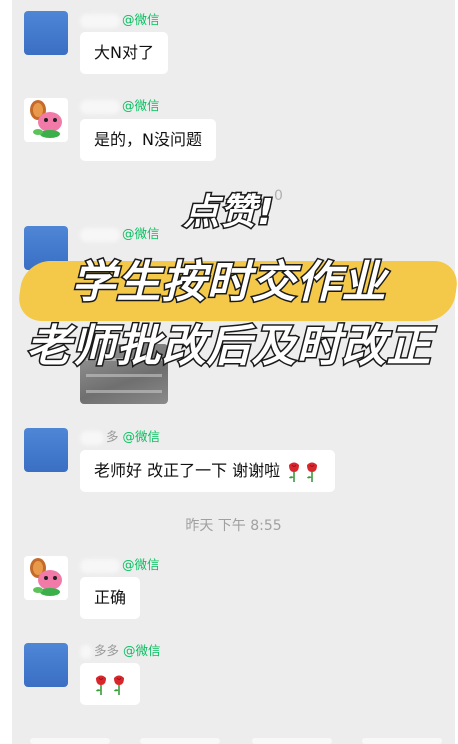 This screenshot has height=744, width=458. I want to click on message-bubble: 老师好 改正了一下 谢谢啦, so click(208, 471).